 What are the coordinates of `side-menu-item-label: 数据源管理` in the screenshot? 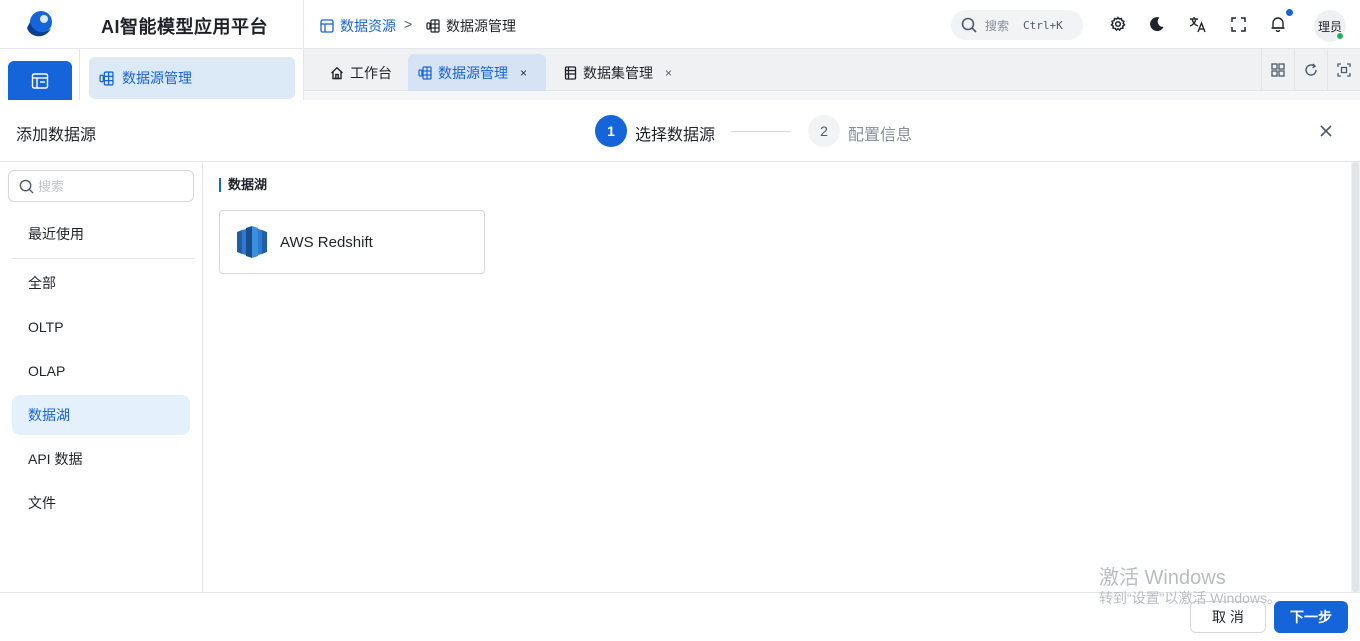 It's located at (157, 78).